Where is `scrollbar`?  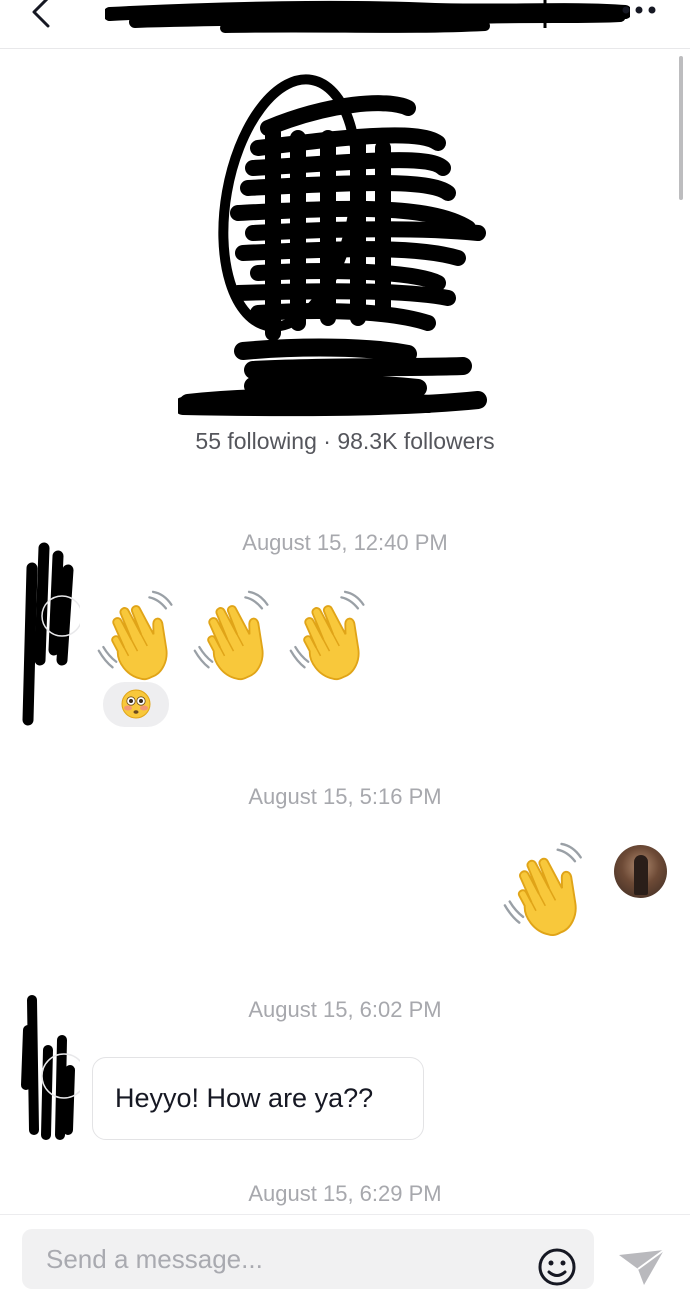 scrollbar is located at coordinates (681, 128).